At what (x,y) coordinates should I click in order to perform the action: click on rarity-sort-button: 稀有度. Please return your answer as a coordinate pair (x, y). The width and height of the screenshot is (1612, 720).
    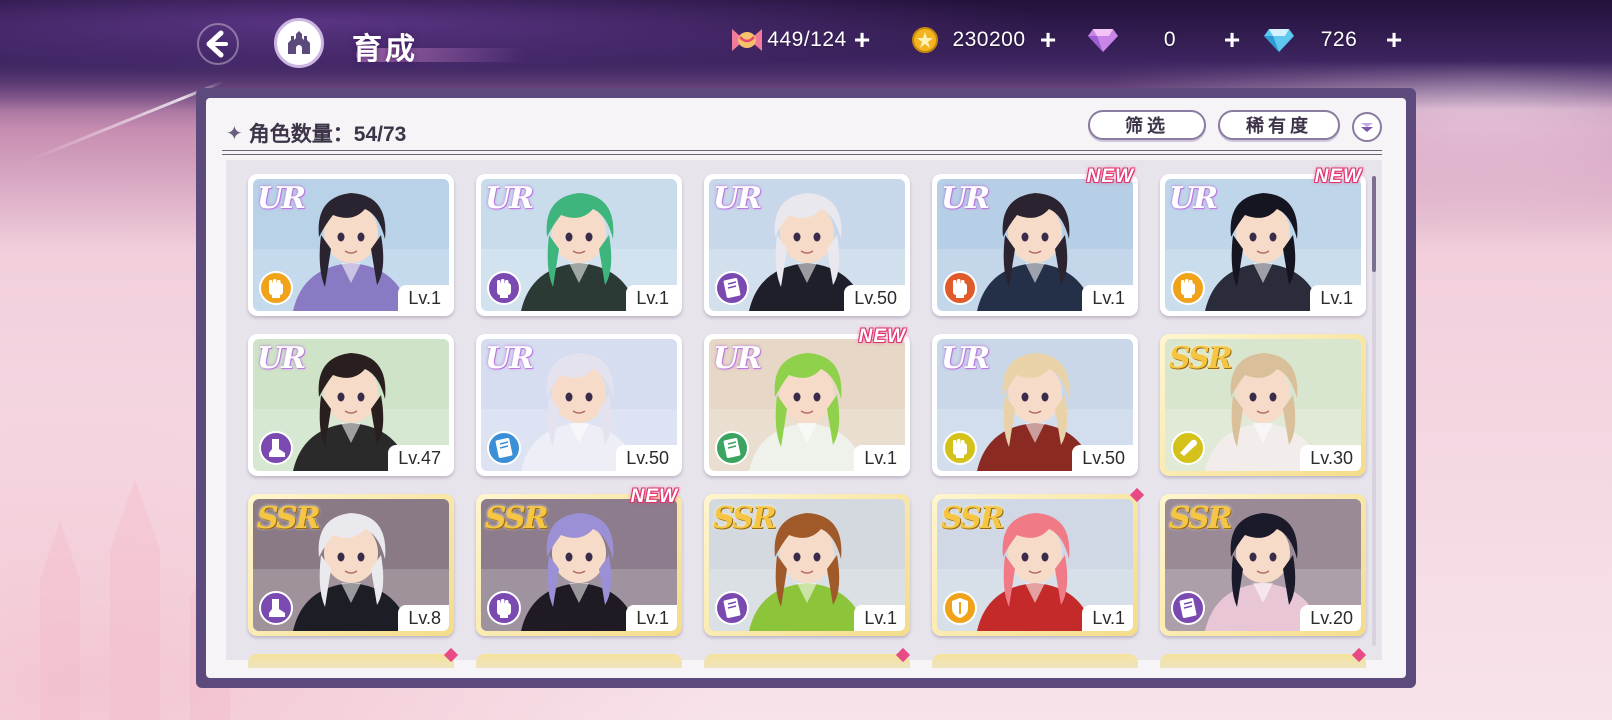
    Looking at the image, I should click on (1279, 125).